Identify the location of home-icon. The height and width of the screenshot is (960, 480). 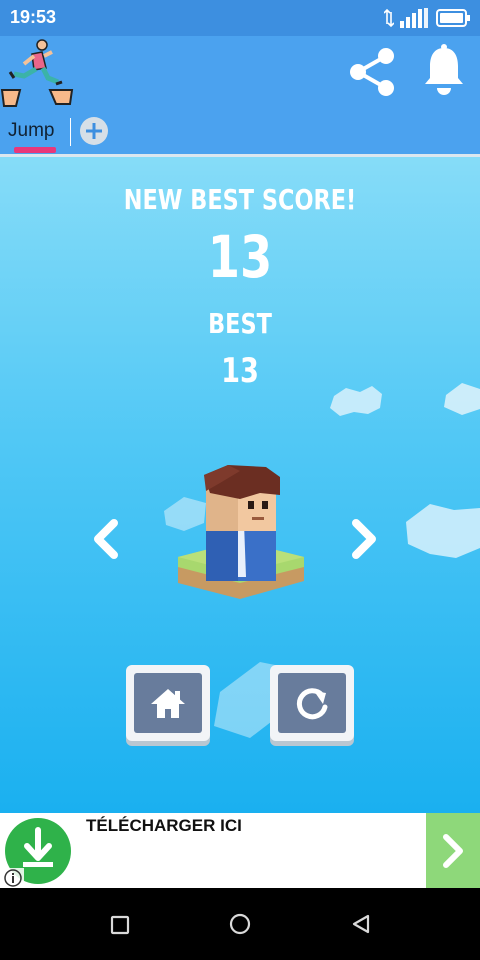
(168, 703).